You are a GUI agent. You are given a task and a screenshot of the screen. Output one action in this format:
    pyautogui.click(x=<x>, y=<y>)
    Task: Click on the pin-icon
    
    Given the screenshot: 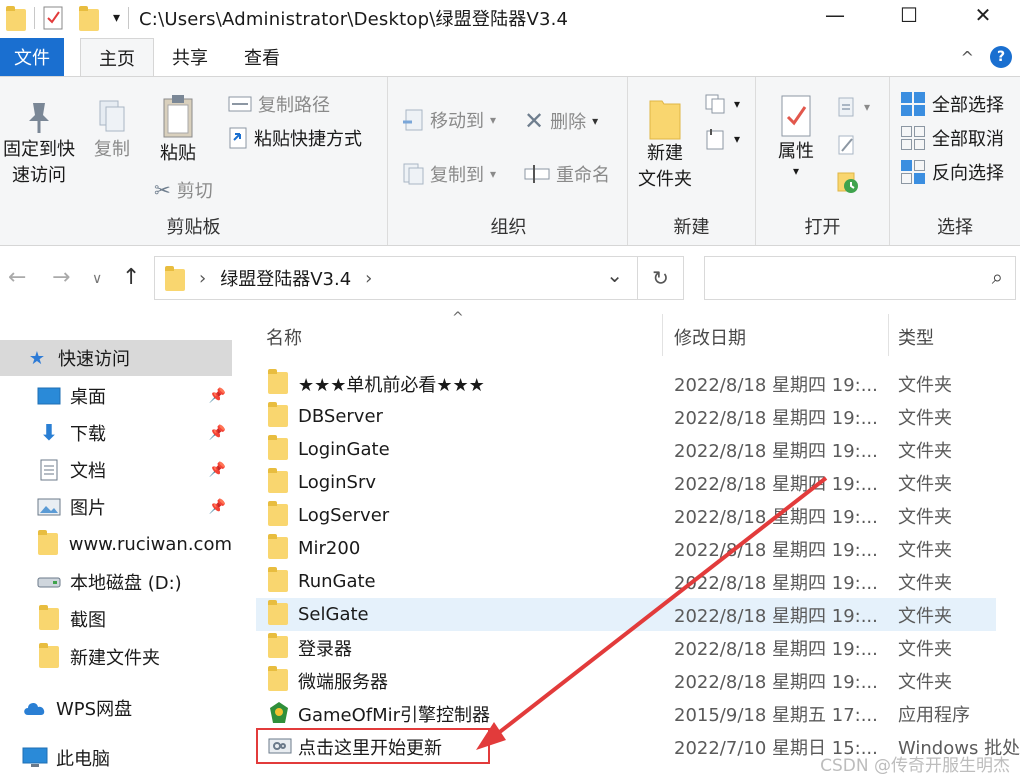 What is the action you would take?
    pyautogui.click(x=39, y=118)
    